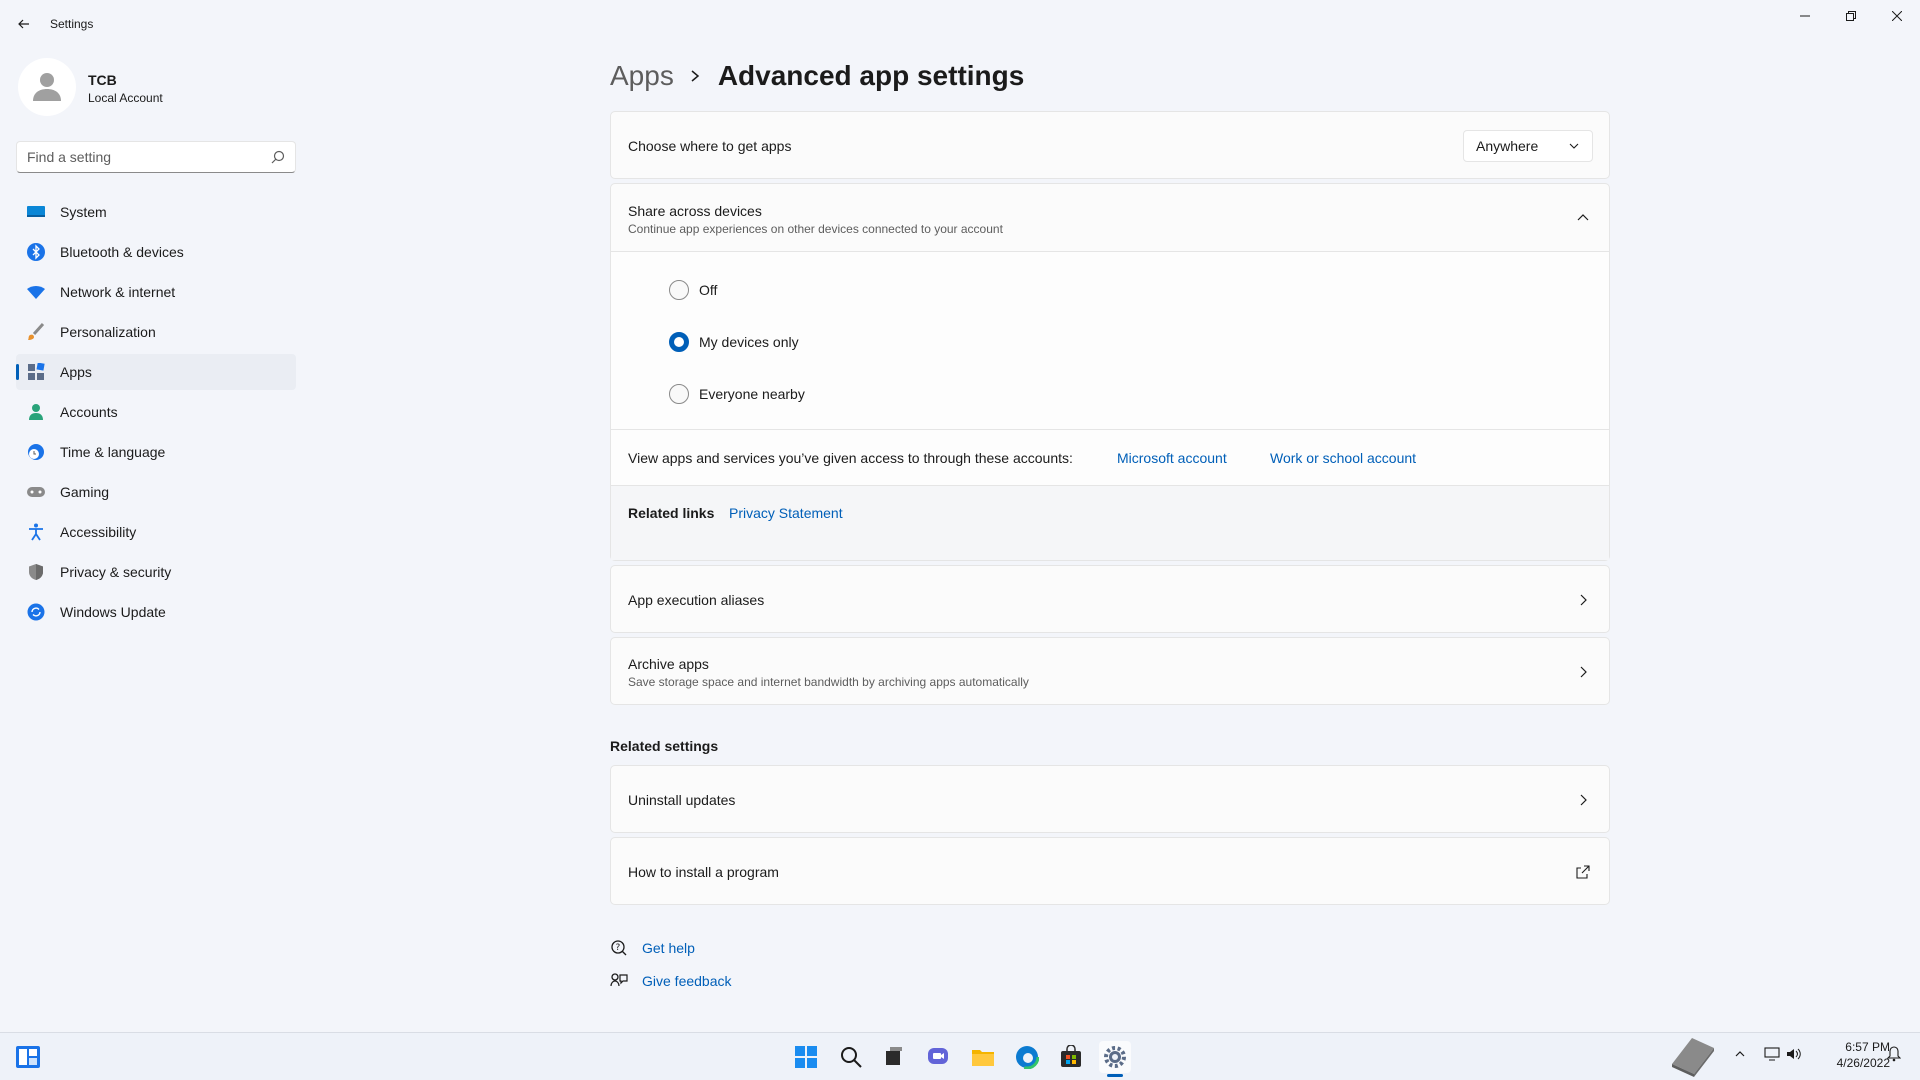 The width and height of the screenshot is (1920, 1080). I want to click on page-title: Advanced app settings, so click(871, 75).